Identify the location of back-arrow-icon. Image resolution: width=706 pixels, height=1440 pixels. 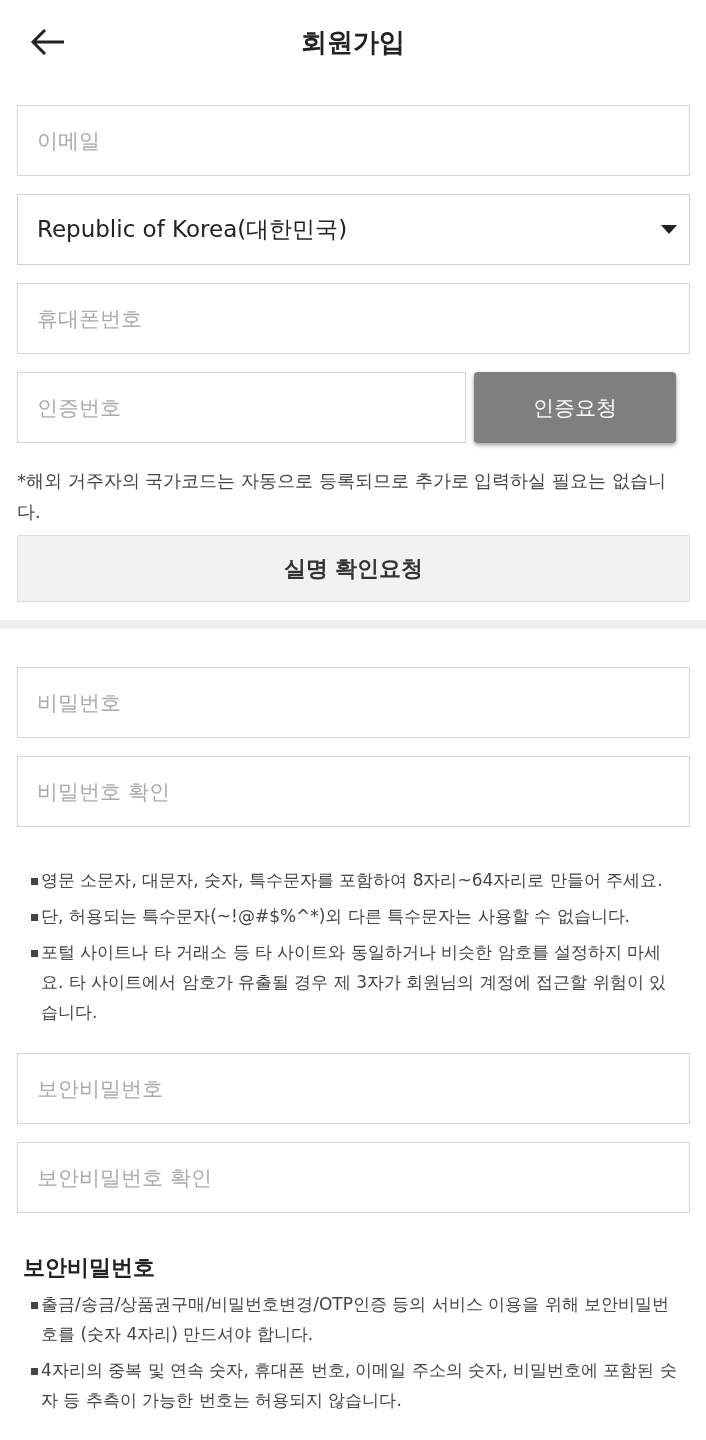
(48, 42).